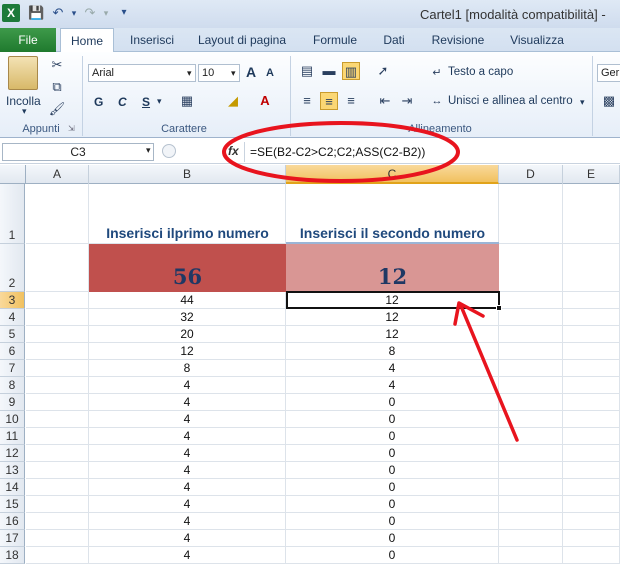 The image size is (620, 564). What do you see at coordinates (12, 368) in the screenshot?
I see `row-header: 7` at bounding box center [12, 368].